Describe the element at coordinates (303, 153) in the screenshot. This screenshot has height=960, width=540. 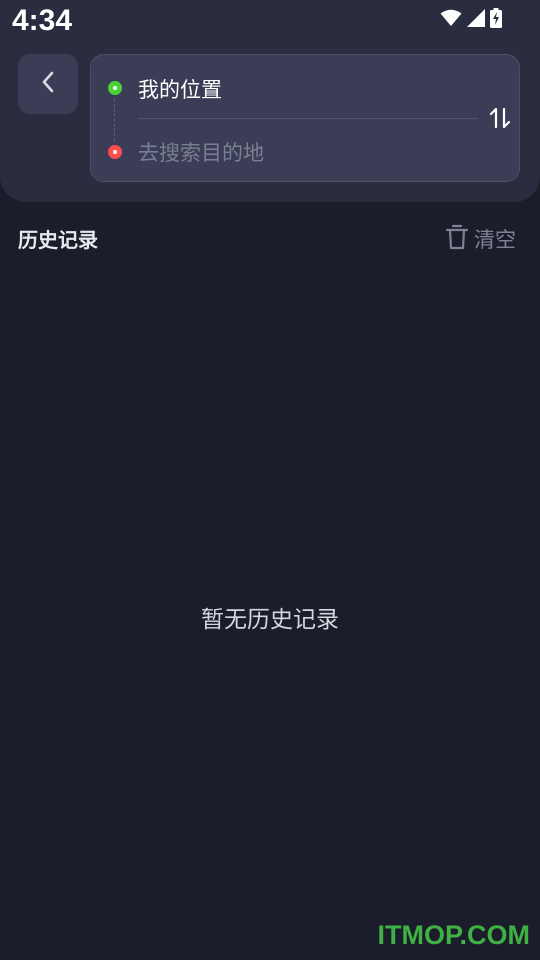
I see `destination-search-input` at that location.